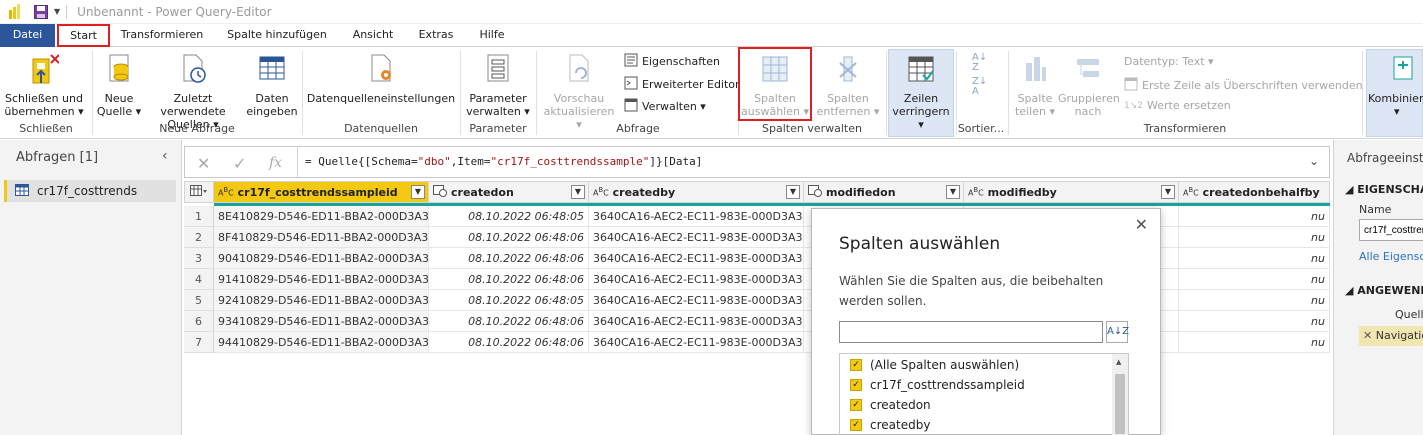  Describe the element at coordinates (239, 163) in the screenshot. I see `confirm-icon: ✓` at that location.